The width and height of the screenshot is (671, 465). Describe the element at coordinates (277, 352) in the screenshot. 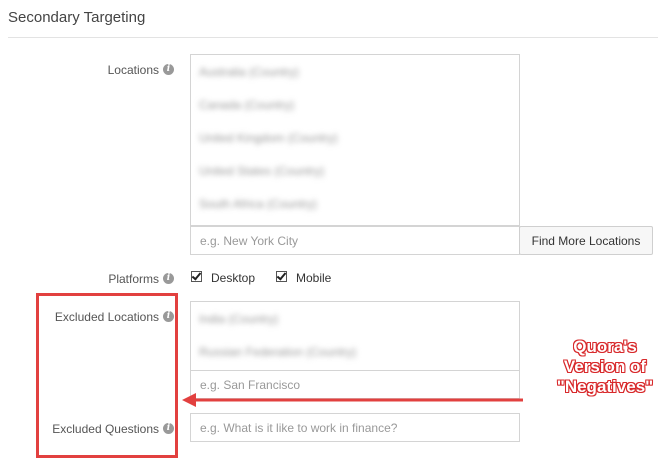

I see `list-item: Russian Federation (Country)` at that location.